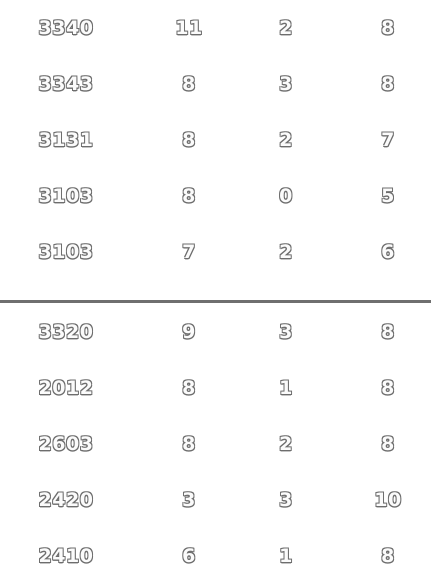 The width and height of the screenshot is (431, 584). What do you see at coordinates (215, 556) in the screenshot?
I see `table-row: 2410 6 1 8` at bounding box center [215, 556].